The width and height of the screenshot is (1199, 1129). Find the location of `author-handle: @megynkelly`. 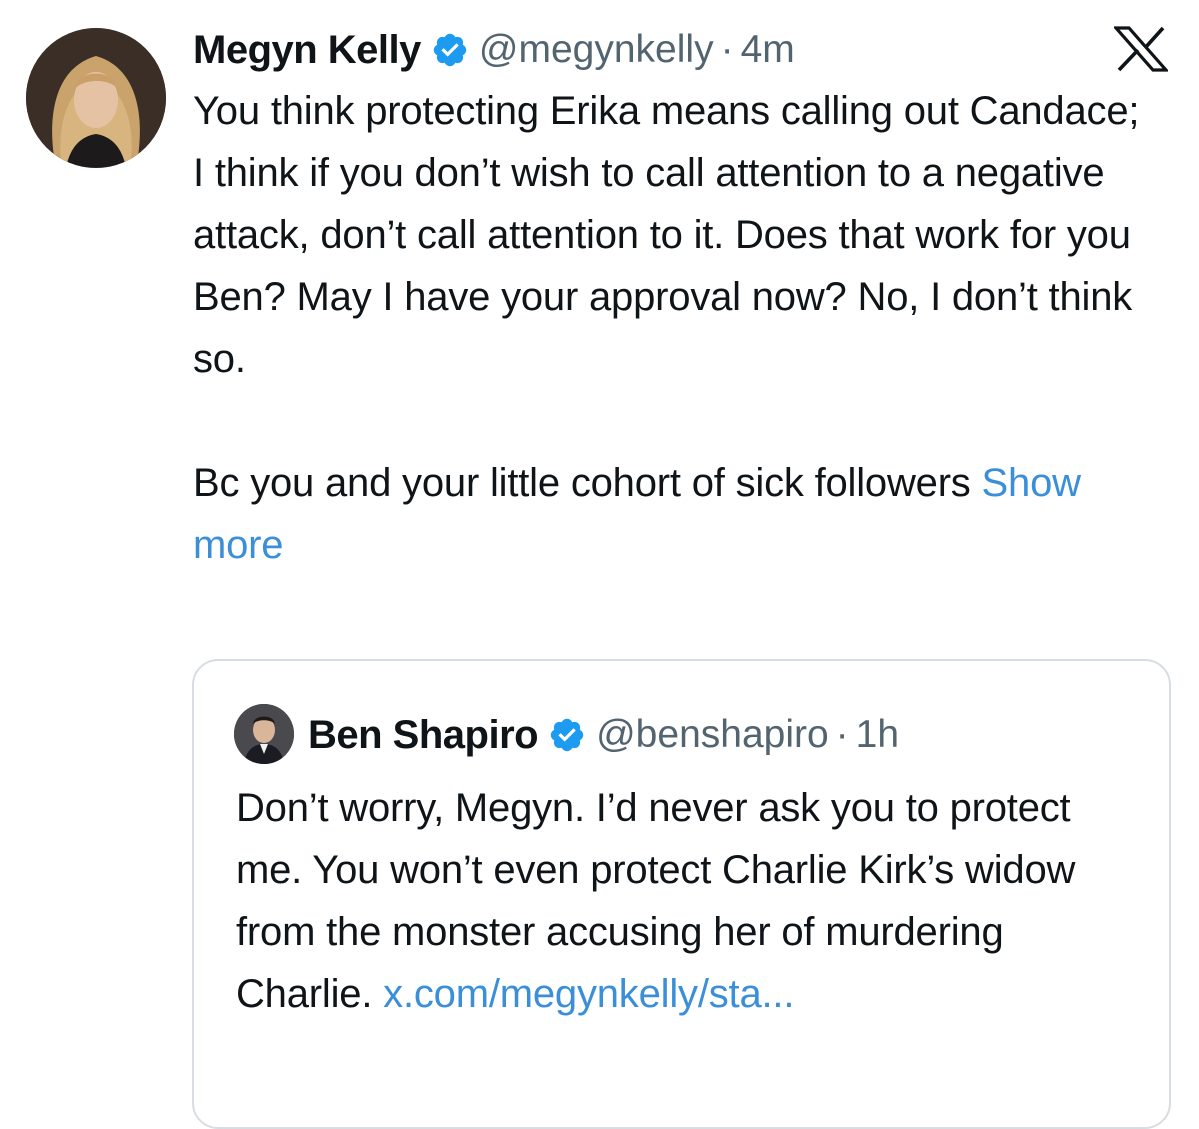

author-handle: @megynkelly is located at coordinates (596, 50).